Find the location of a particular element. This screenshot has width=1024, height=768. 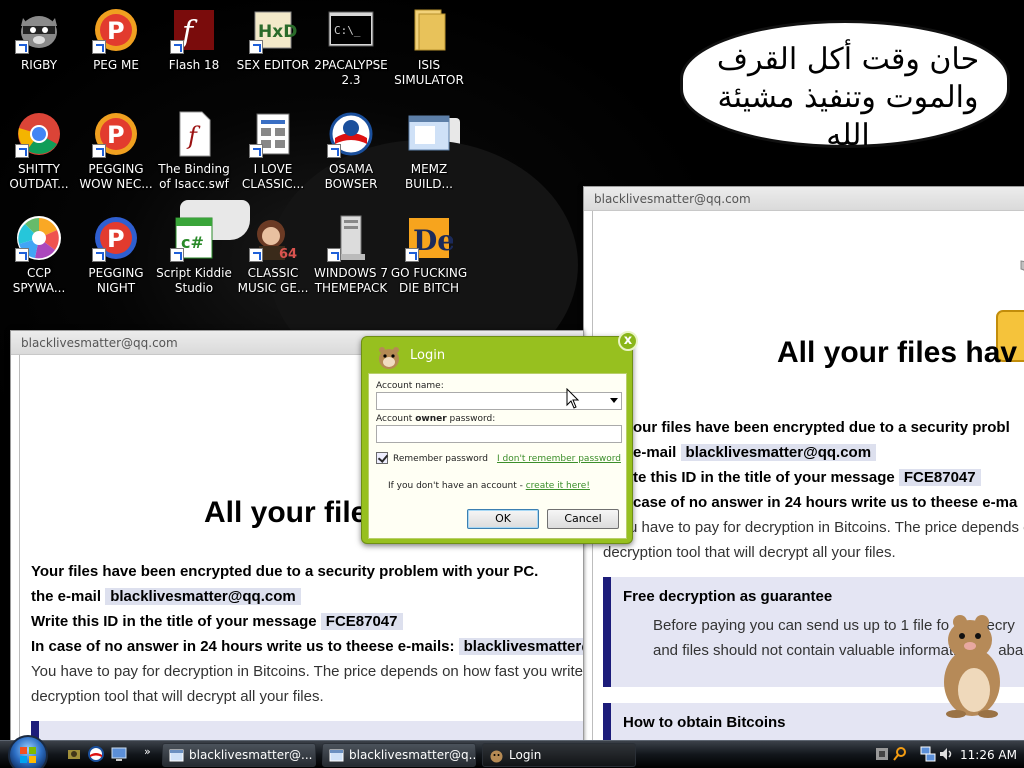

network-icon is located at coordinates (928, 754).